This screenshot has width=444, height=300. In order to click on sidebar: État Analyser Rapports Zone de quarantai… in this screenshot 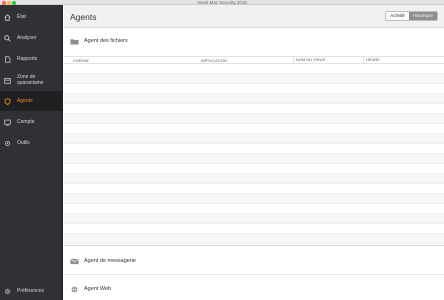, I will do `click(31, 152)`.